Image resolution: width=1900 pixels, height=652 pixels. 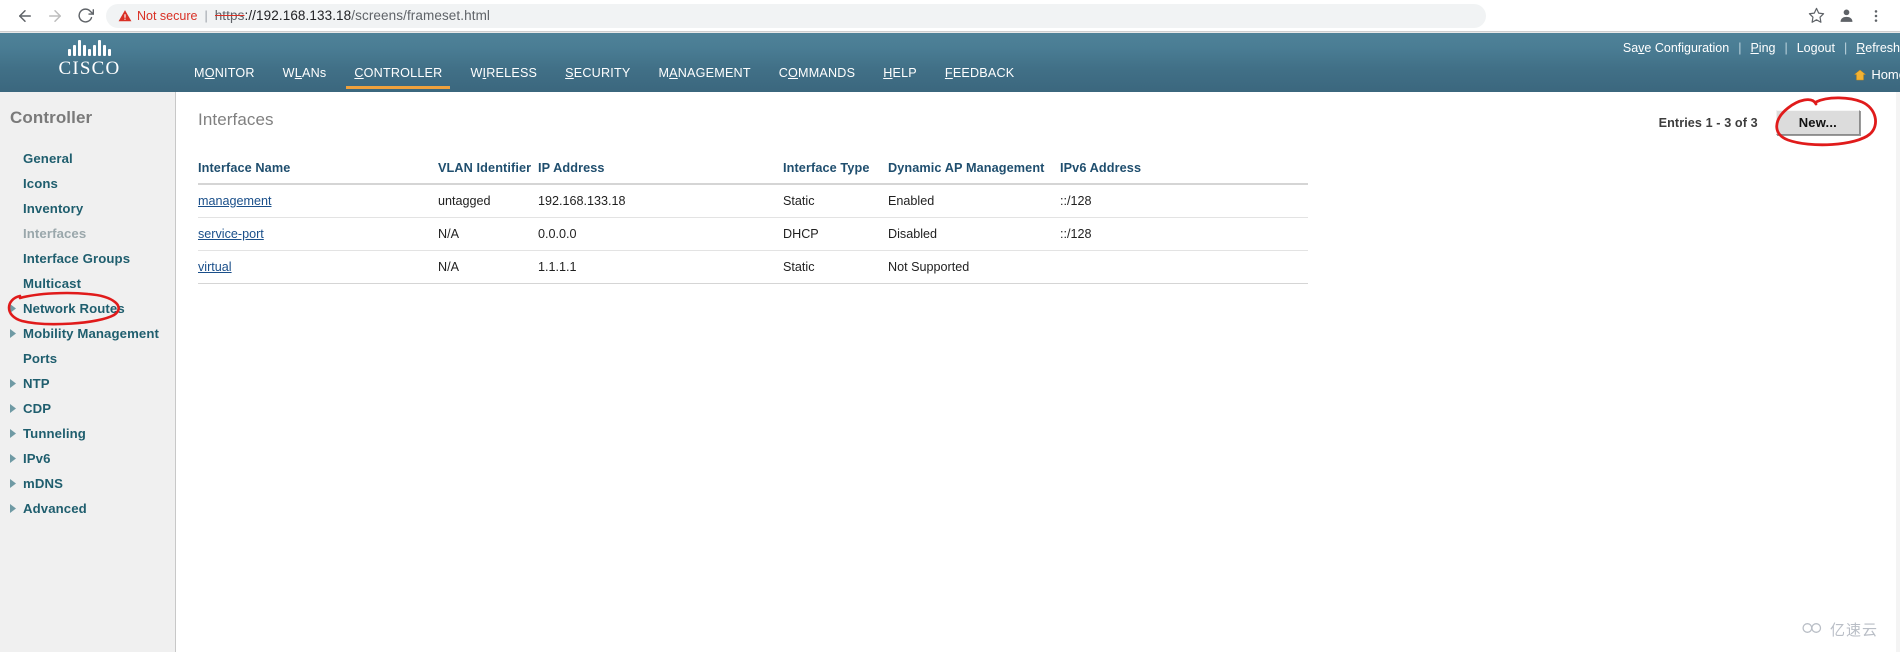 I want to click on logout-link: Logout, so click(x=1816, y=48).